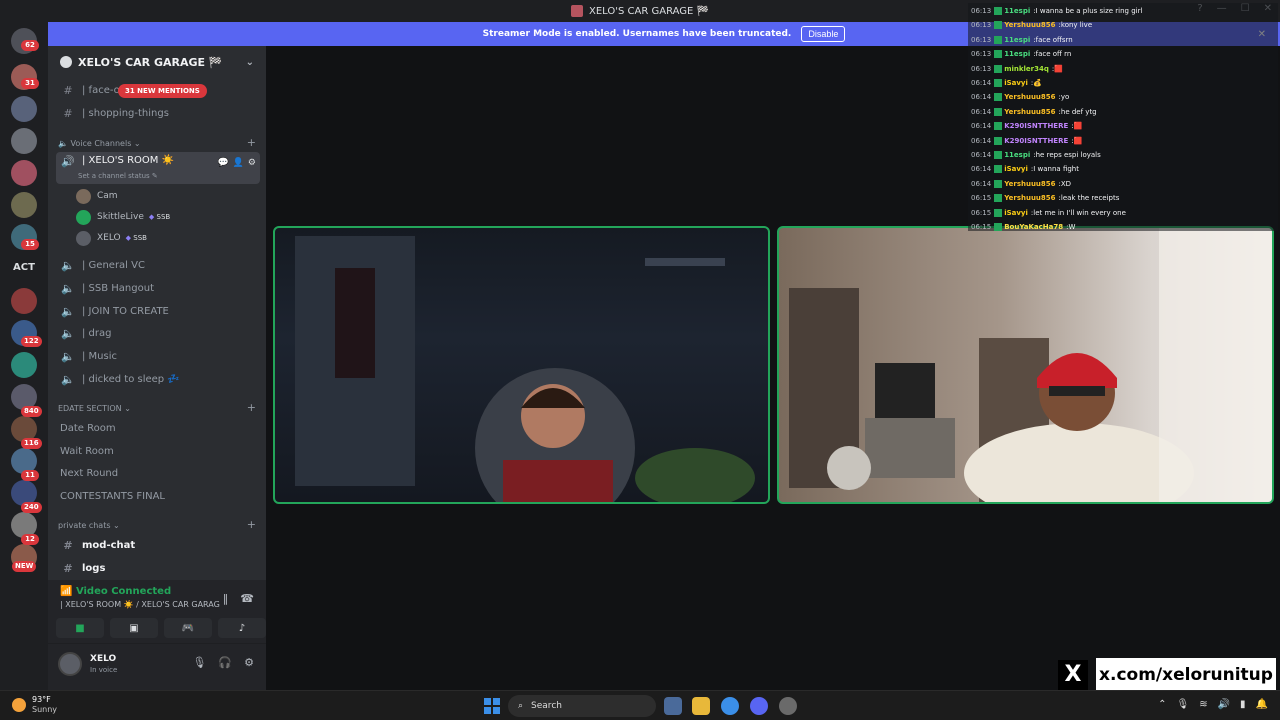 The height and width of the screenshot is (720, 1280). Describe the element at coordinates (24, 566) in the screenshot. I see `new-badge: NEW` at that location.